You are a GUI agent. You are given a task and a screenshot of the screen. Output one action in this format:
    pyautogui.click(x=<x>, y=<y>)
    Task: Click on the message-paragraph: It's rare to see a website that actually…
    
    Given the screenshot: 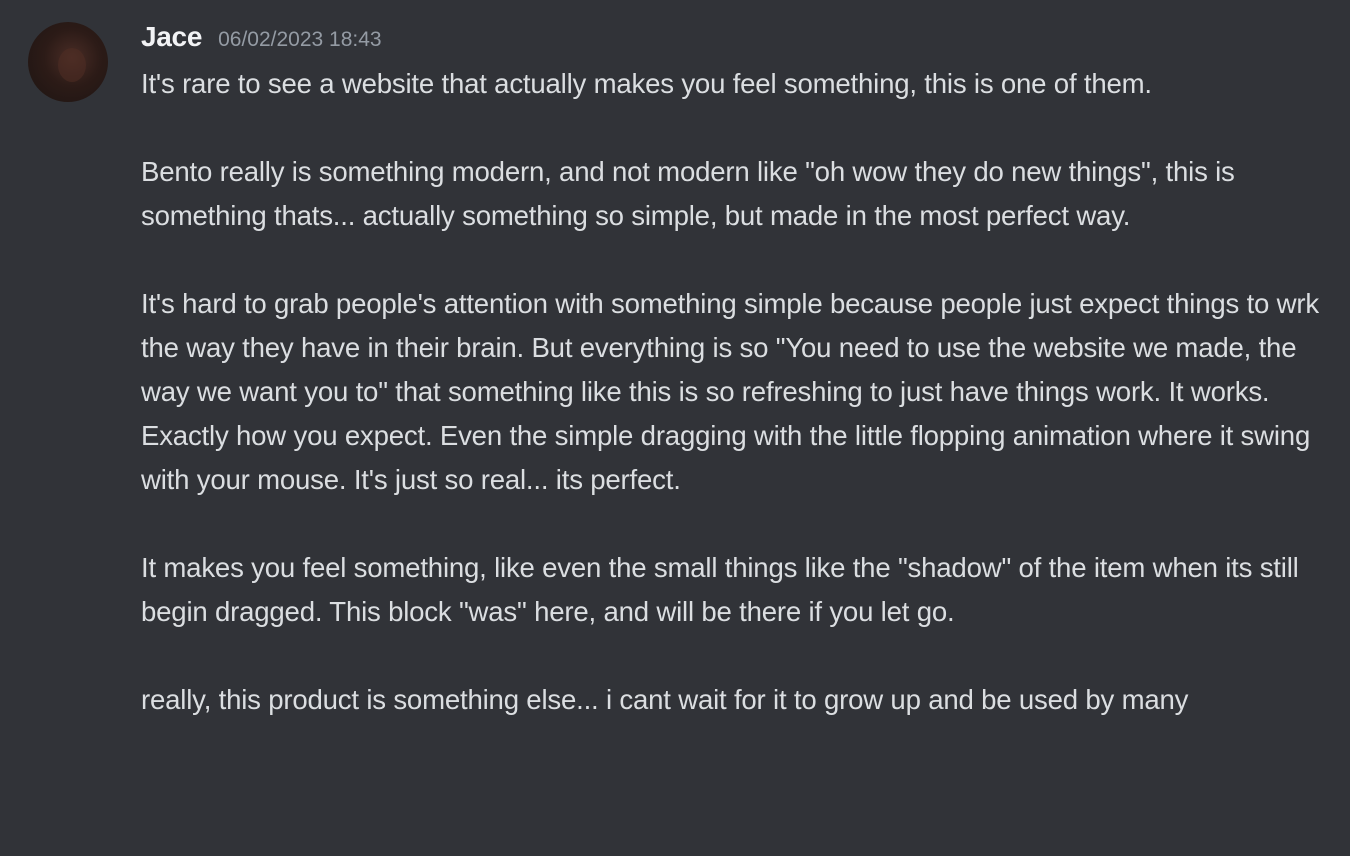 What is the action you would take?
    pyautogui.click(x=646, y=83)
    